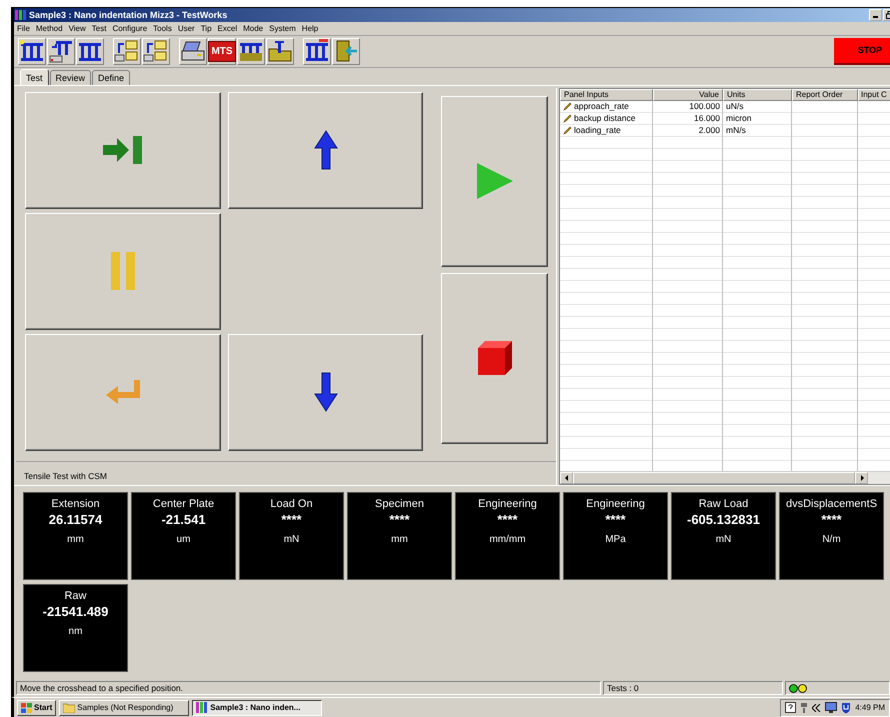  I want to click on column-header: Input C, so click(874, 94).